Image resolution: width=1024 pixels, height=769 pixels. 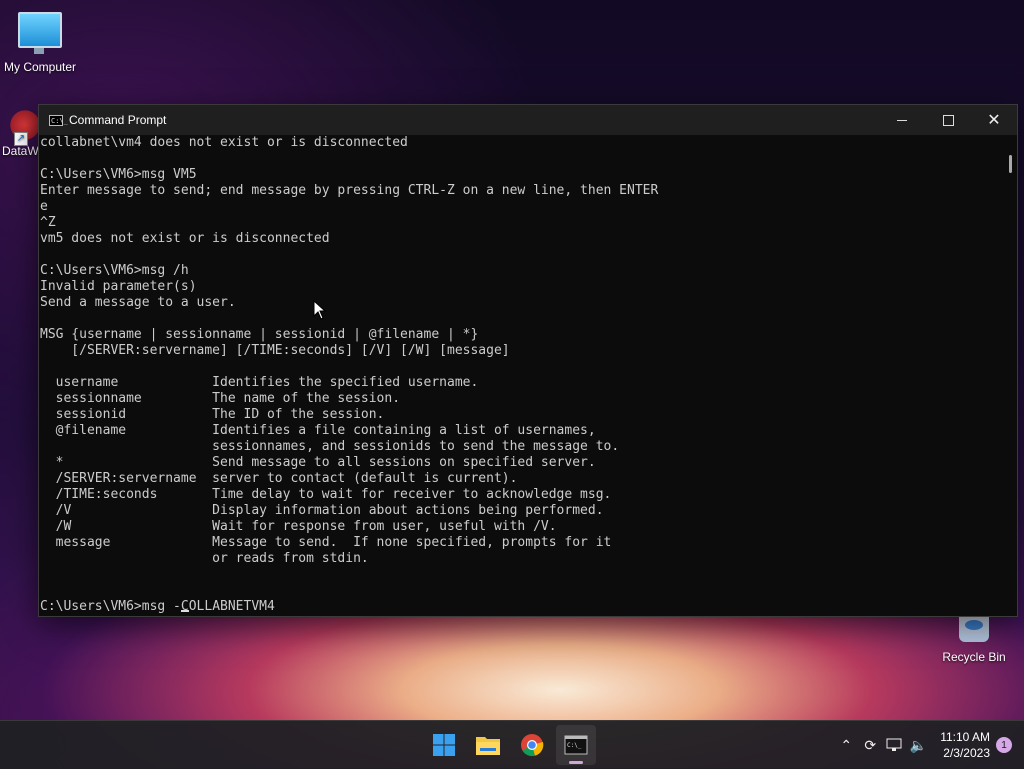 What do you see at coordinates (110, 606) in the screenshot?
I see `prompt-text: C:\Users\VM6>msg -` at bounding box center [110, 606].